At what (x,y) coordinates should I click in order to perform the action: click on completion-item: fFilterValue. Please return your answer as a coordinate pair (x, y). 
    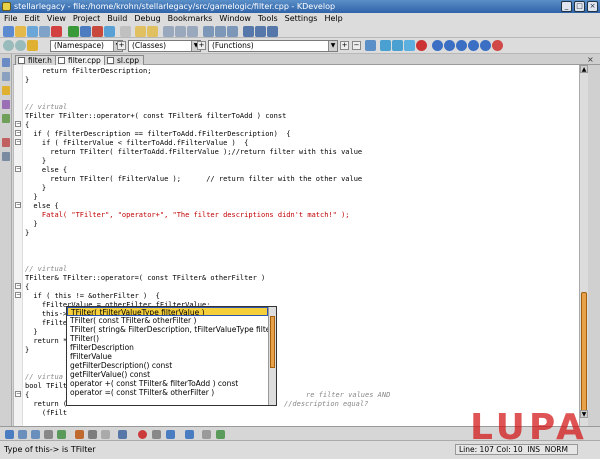
    Looking at the image, I should click on (167, 356).